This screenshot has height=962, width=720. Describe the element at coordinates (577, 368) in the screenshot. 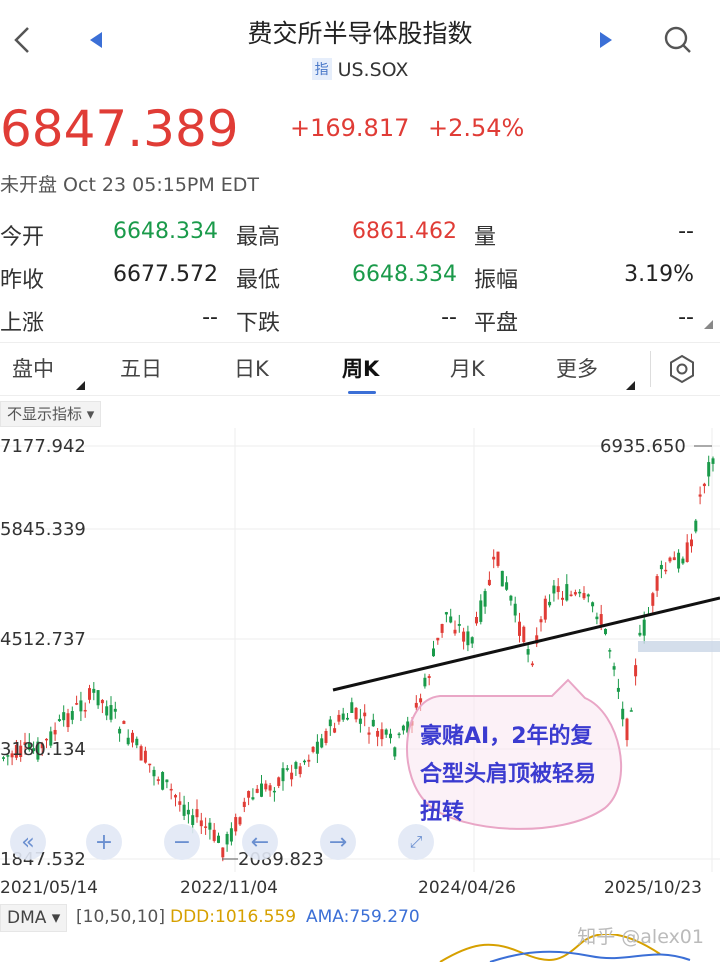

I see `tab-more: 更多` at that location.